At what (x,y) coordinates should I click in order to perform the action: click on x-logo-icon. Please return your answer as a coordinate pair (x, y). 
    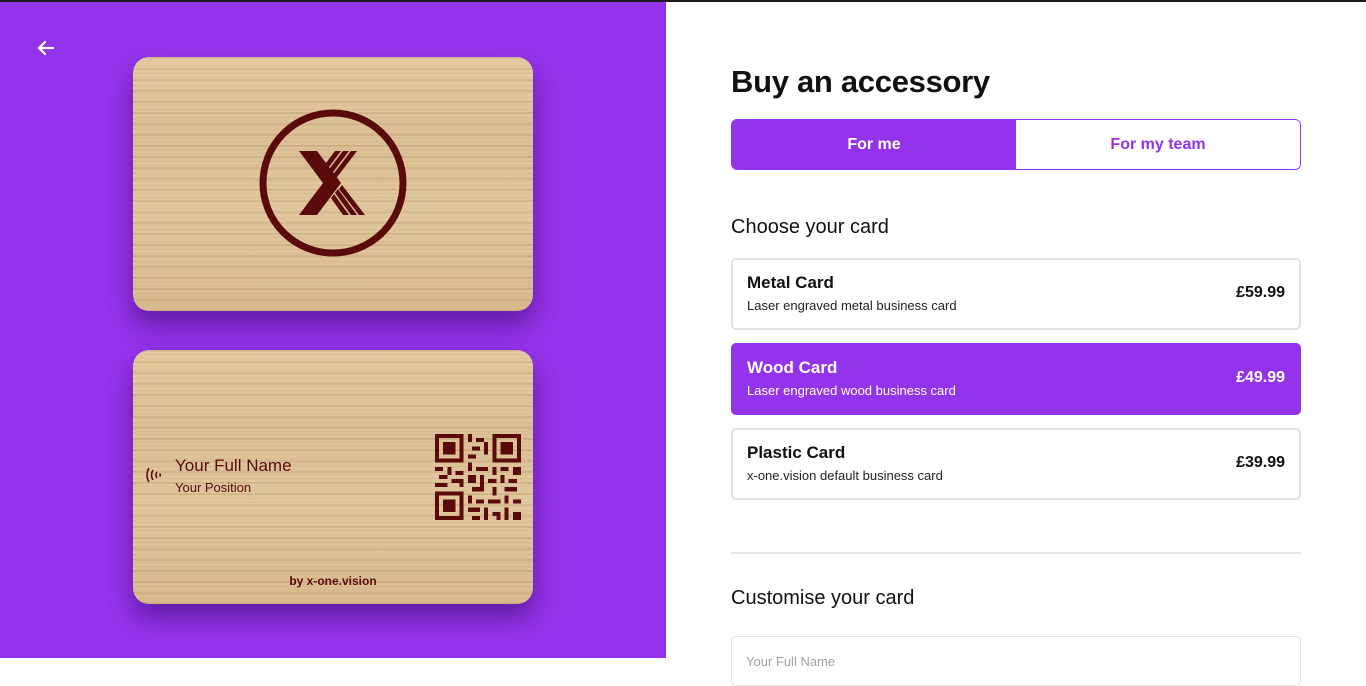
    Looking at the image, I should click on (333, 183).